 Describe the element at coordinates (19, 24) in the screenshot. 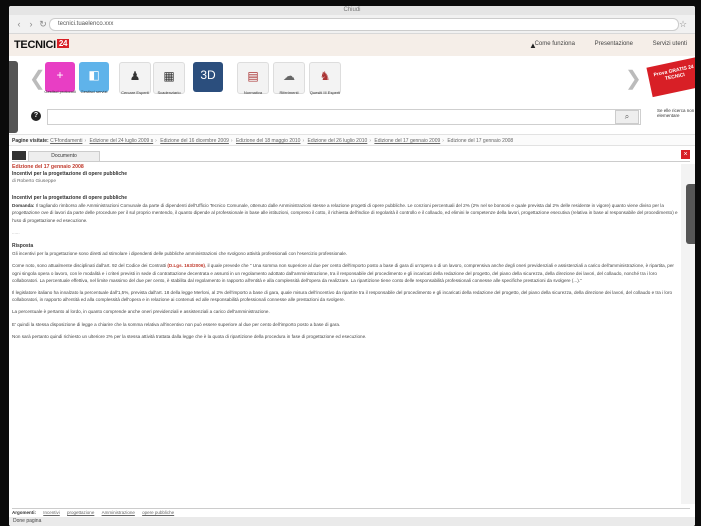

I see `back-icon: ‹` at that location.